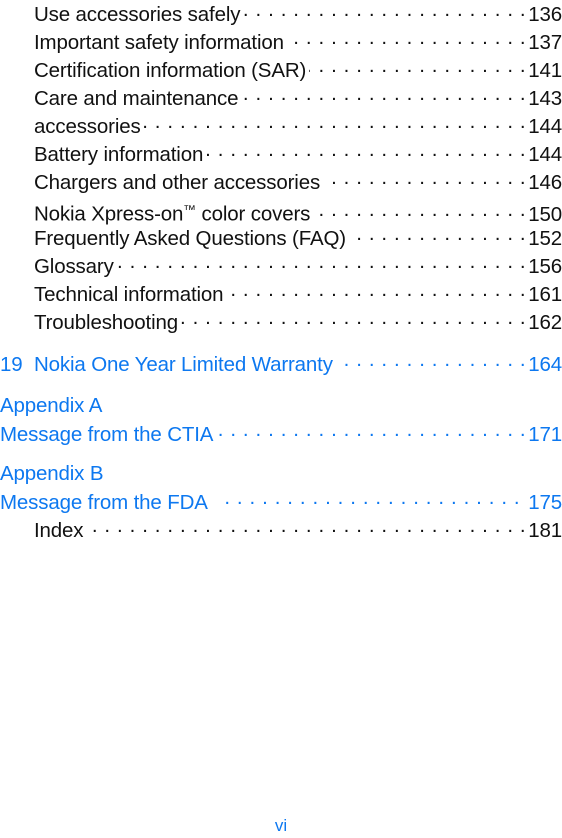 Image resolution: width=562 pixels, height=838 pixels. I want to click on appendix-heading: Appendix B, so click(52, 473).